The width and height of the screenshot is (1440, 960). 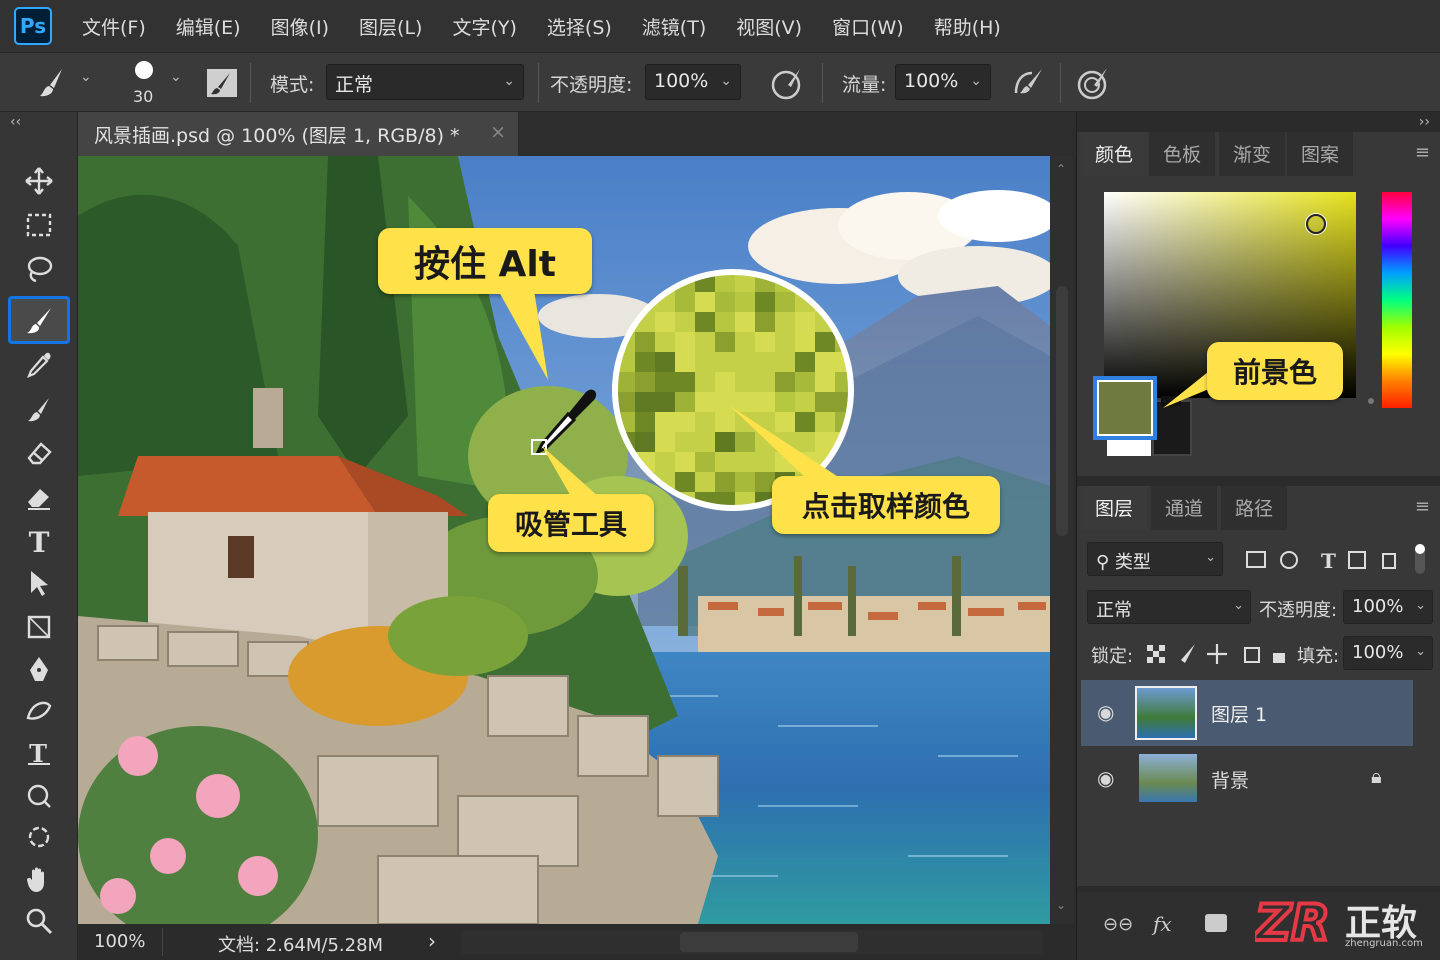 I want to click on pressure-opacity-icon, so click(x=788, y=83).